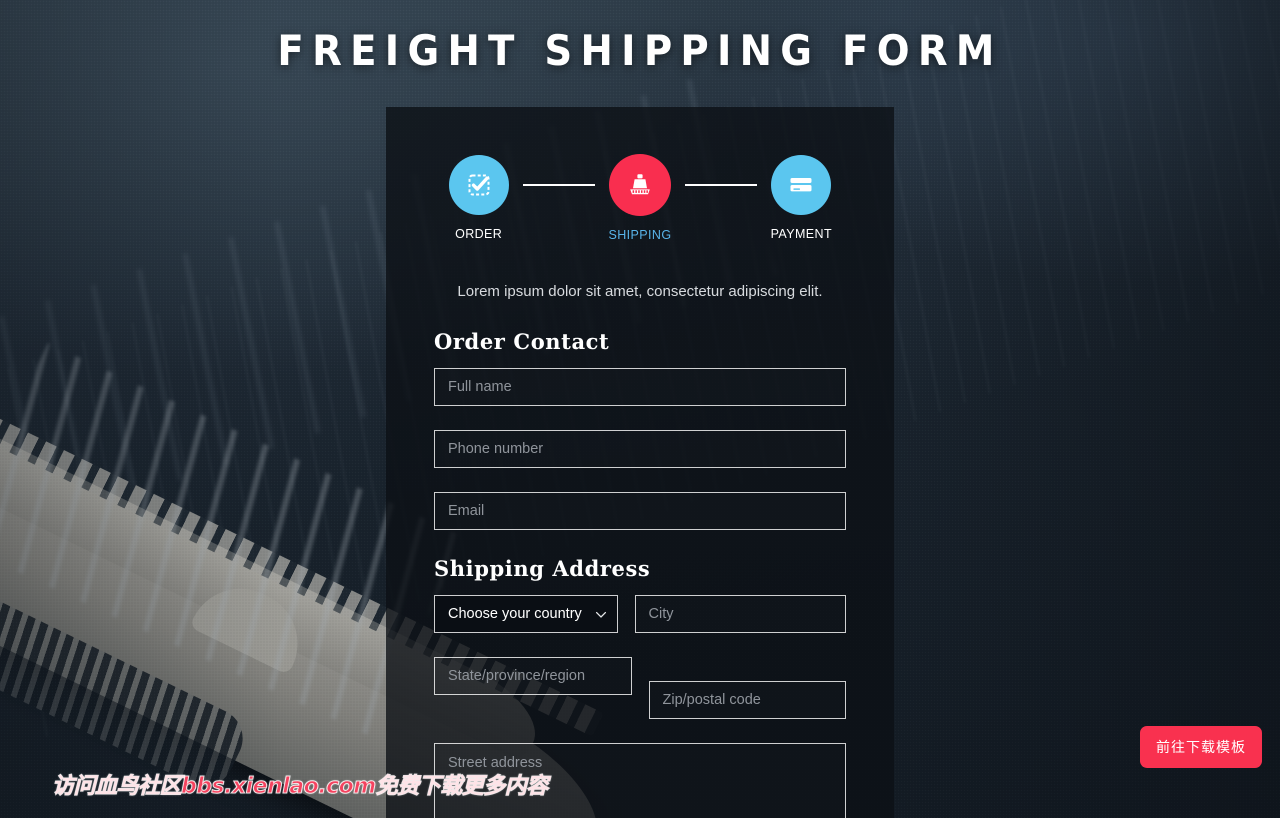 The image size is (1280, 818). I want to click on street-address-textarea, so click(640, 780).